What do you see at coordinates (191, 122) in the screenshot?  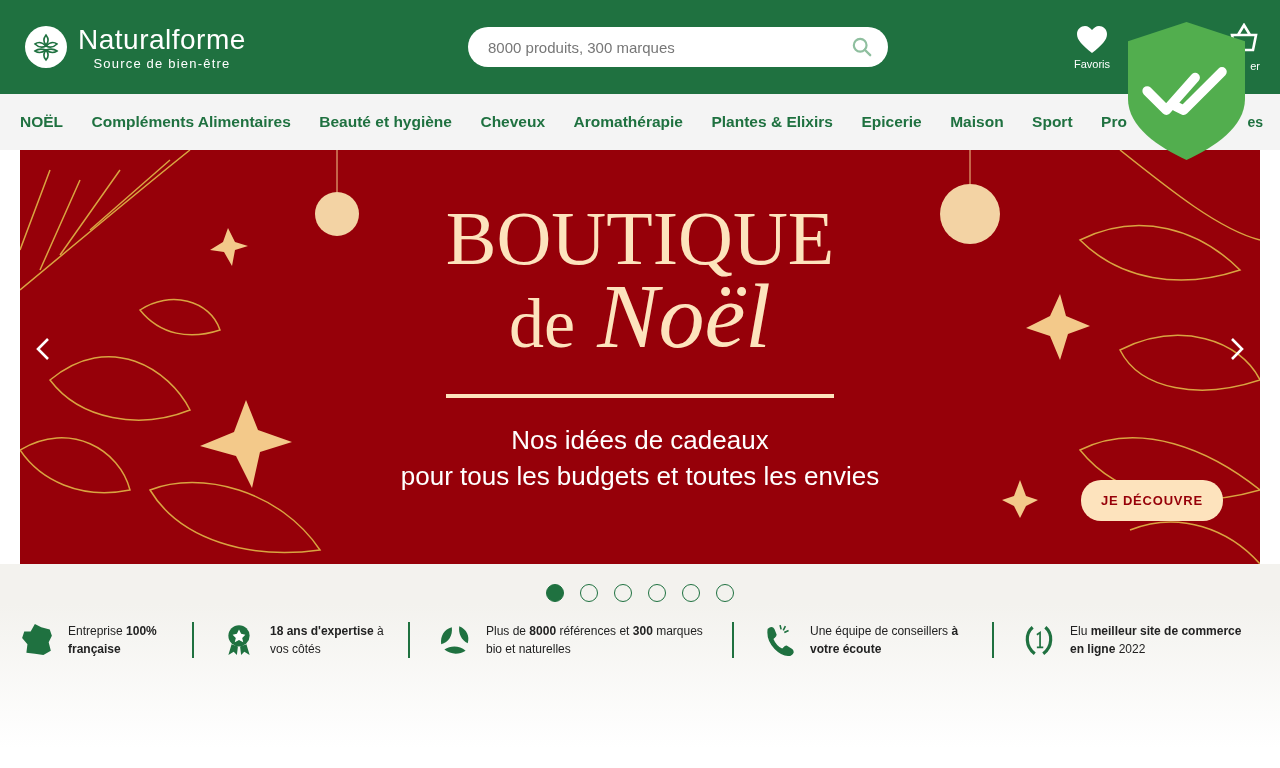 I see `nav-link: Compléments Alimentaires` at bounding box center [191, 122].